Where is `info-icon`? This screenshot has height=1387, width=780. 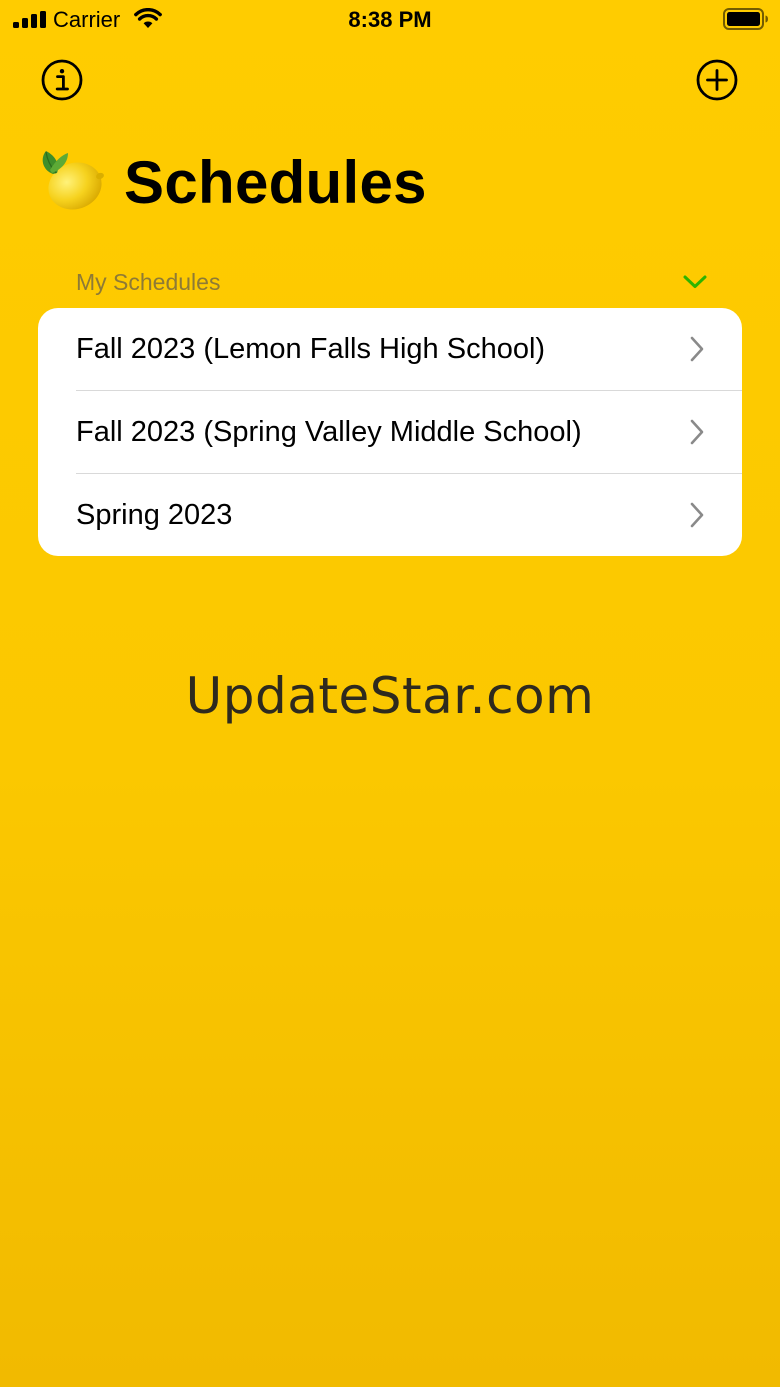 info-icon is located at coordinates (62, 80).